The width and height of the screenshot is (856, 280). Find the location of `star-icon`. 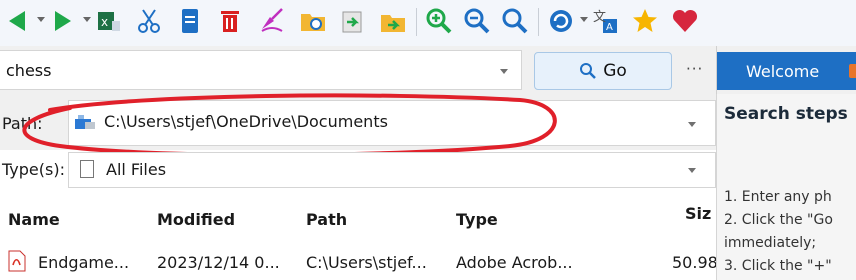

star-icon is located at coordinates (645, 21).